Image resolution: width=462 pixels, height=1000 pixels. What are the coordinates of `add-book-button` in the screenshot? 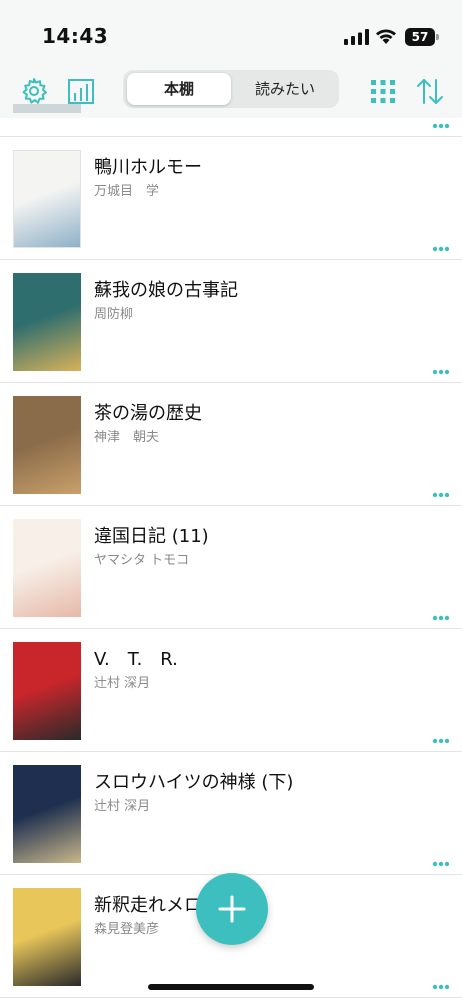 It's located at (232, 909).